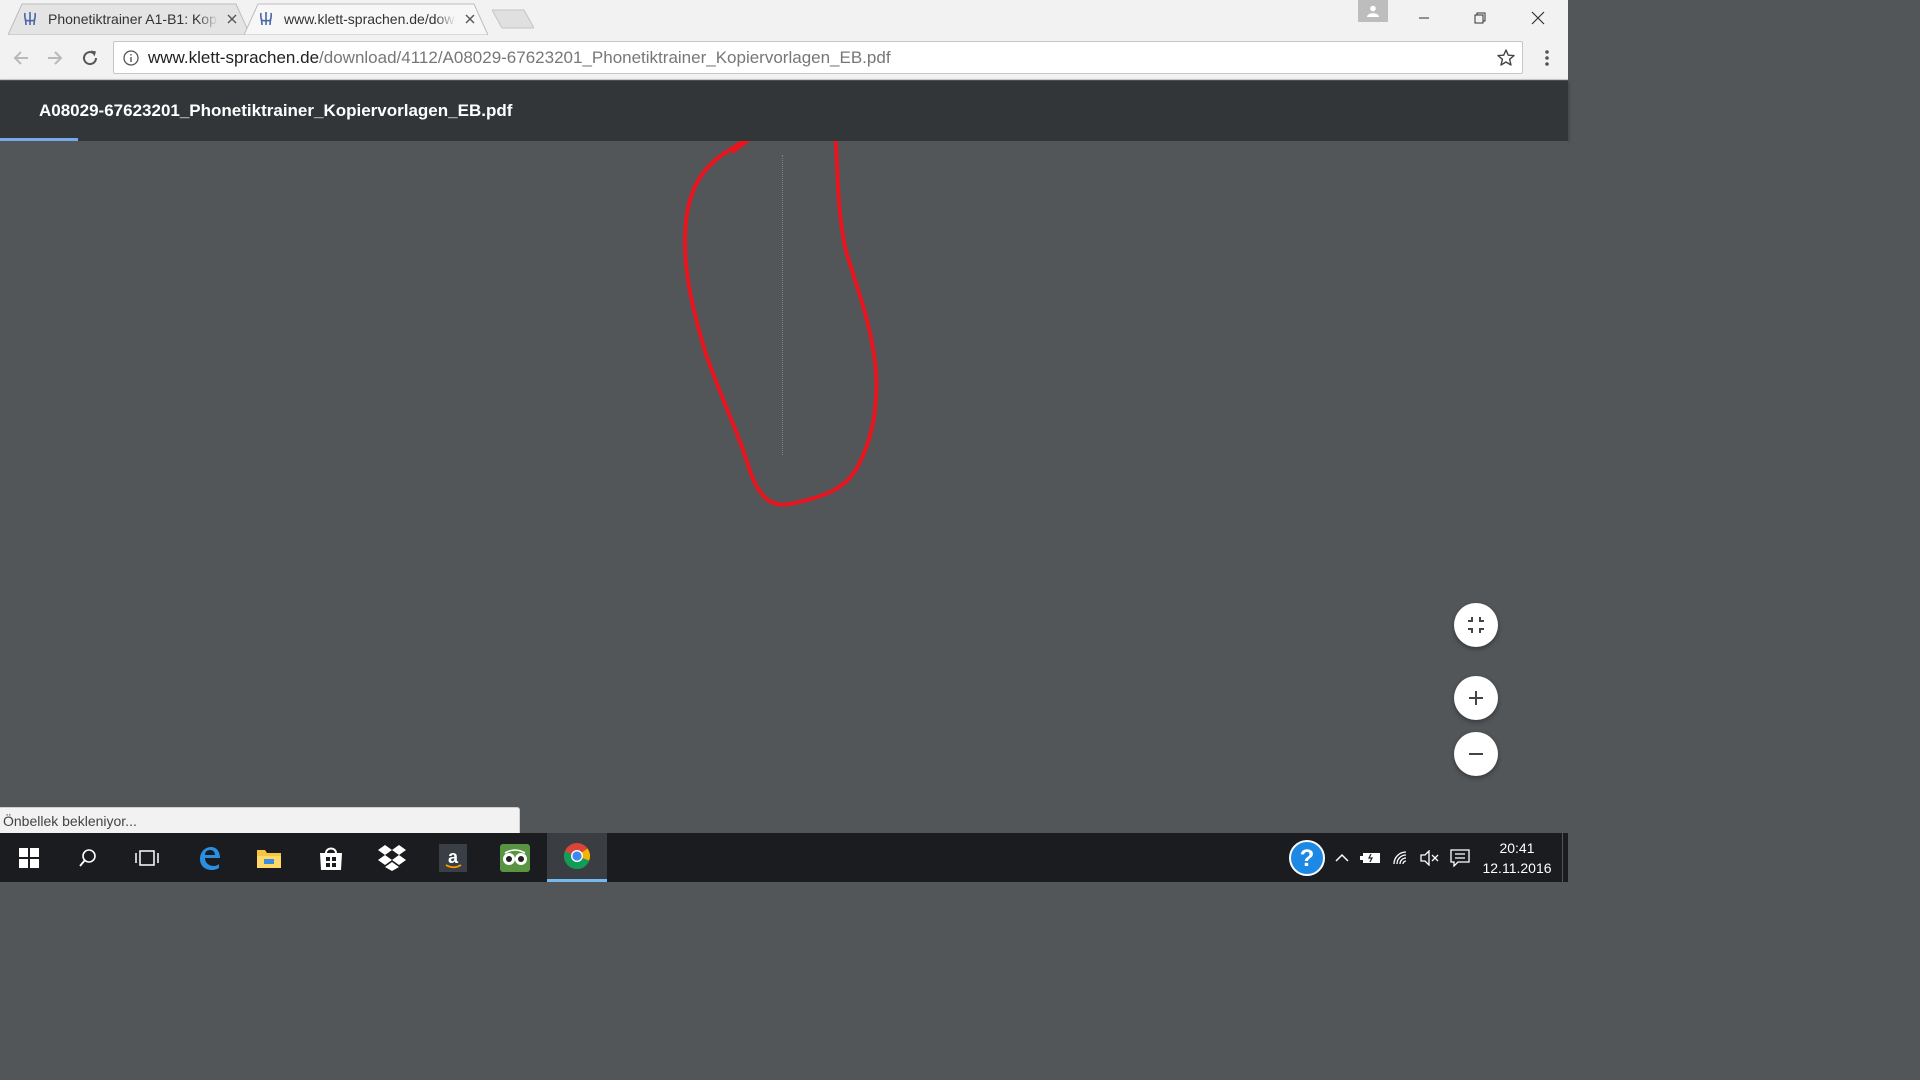 Image resolution: width=1920 pixels, height=1080 pixels. Describe the element at coordinates (1517, 868) in the screenshot. I see `clock-date: 12.11.2016` at that location.